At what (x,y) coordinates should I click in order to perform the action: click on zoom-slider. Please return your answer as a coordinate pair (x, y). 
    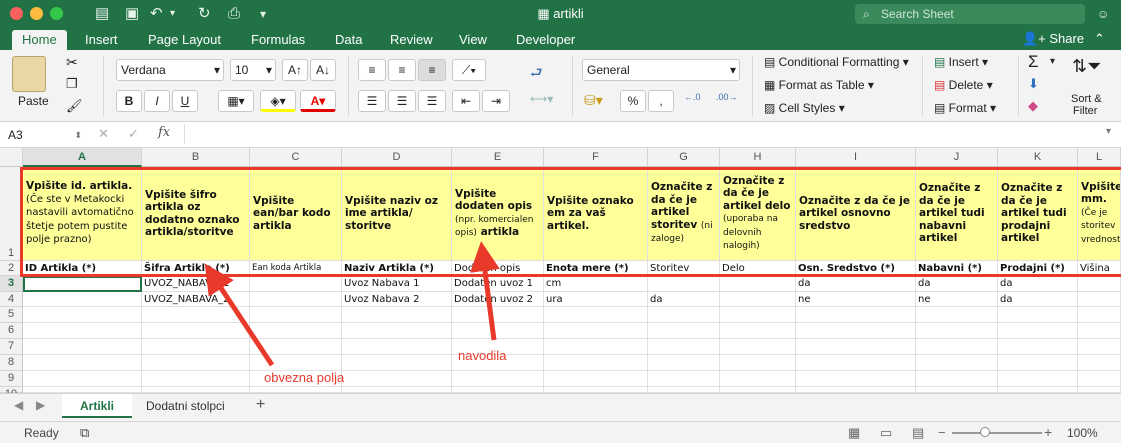
    Looking at the image, I should click on (997, 433).